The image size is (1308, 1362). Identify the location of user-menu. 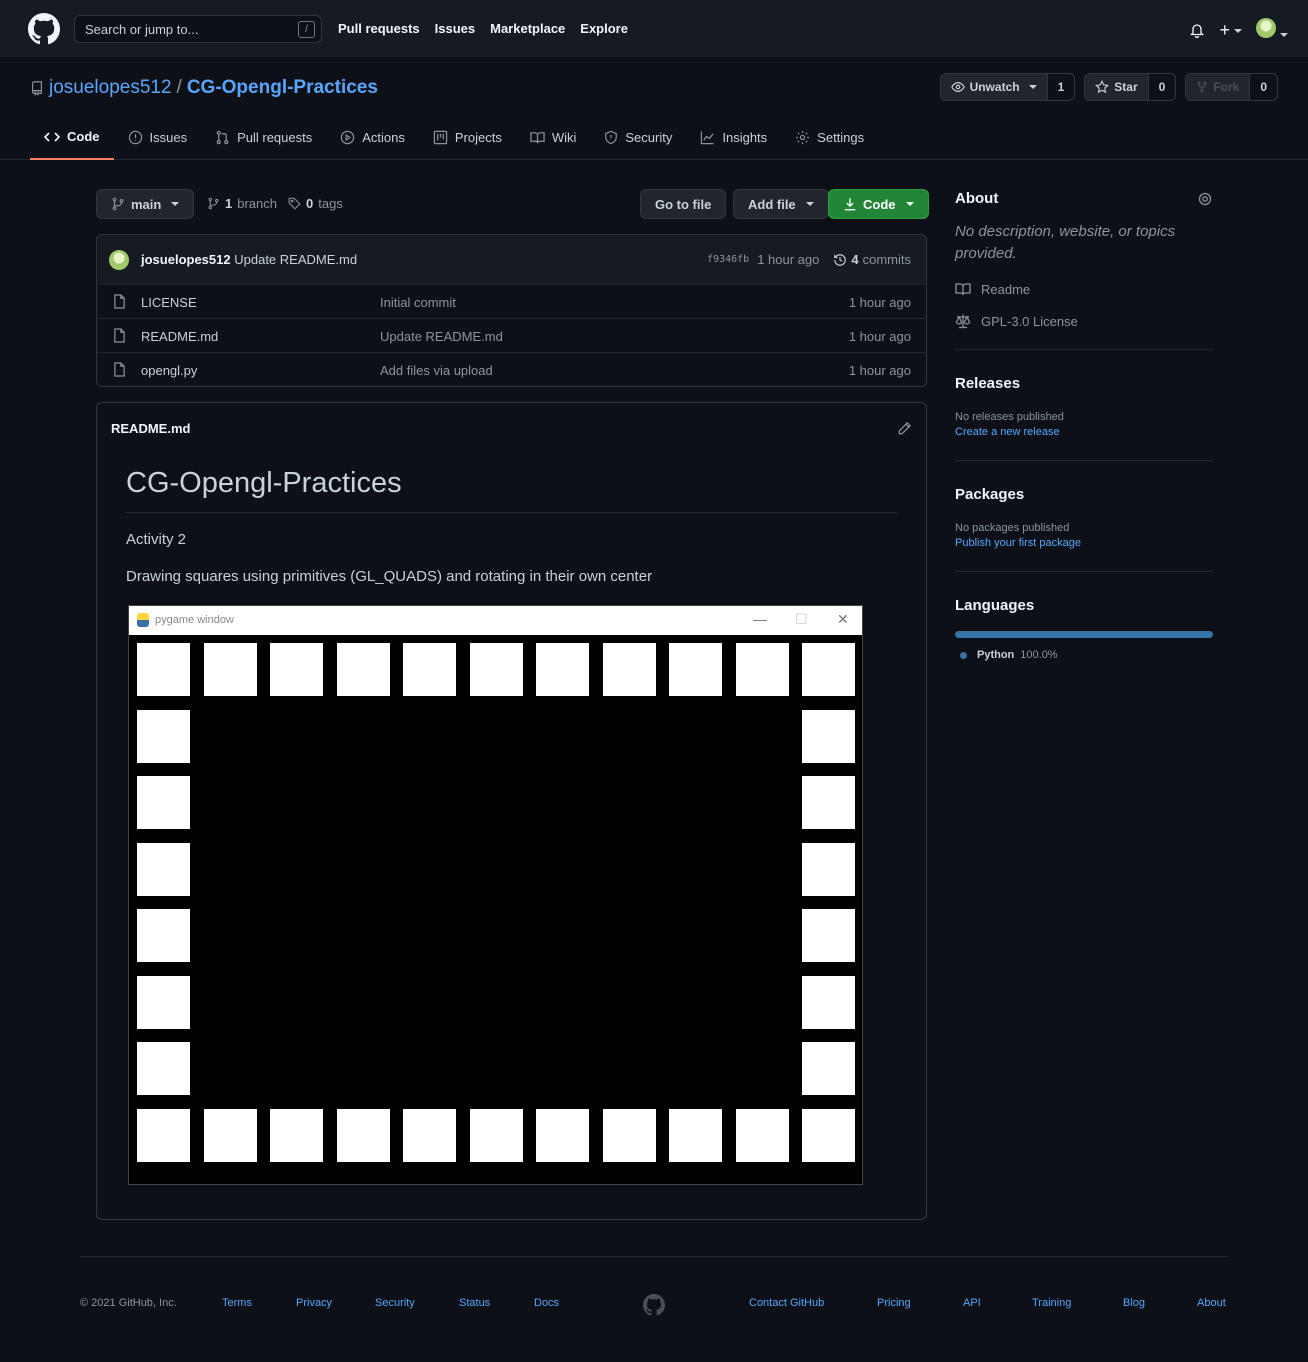
(1272, 29).